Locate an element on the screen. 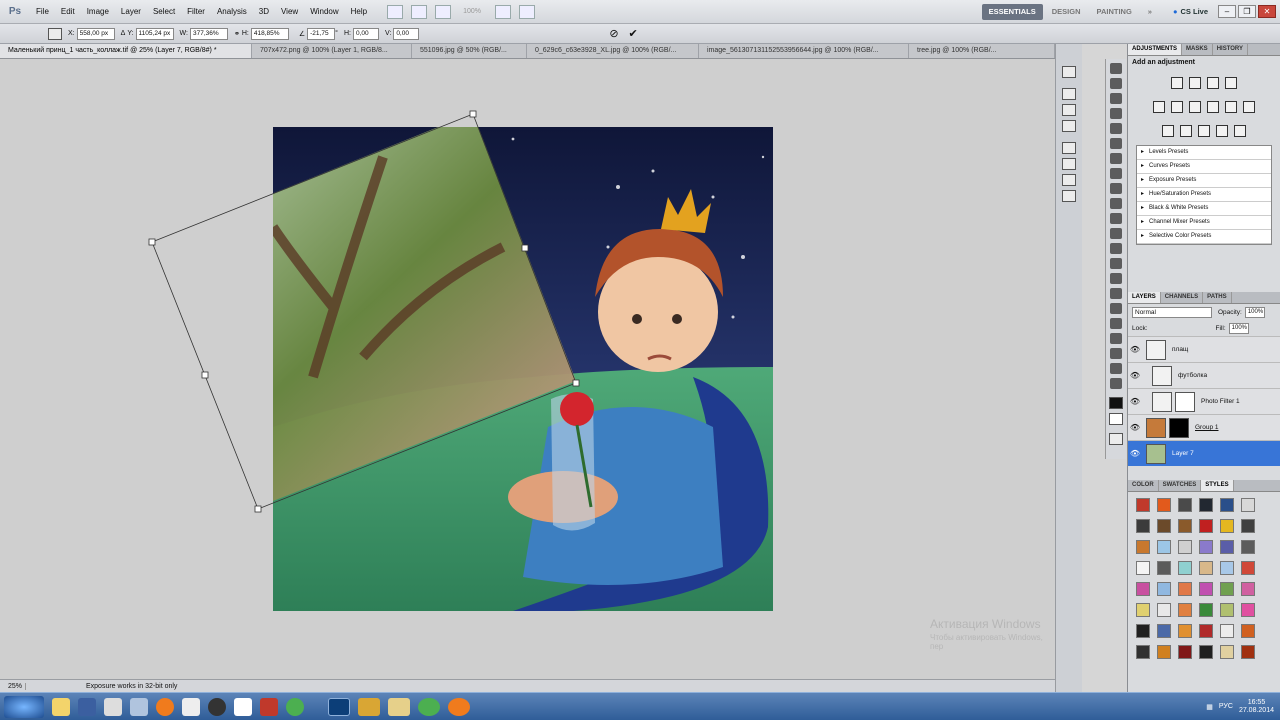 This screenshot has width=1280, height=720. channel-mixer-icon is located at coordinates (1249, 107).